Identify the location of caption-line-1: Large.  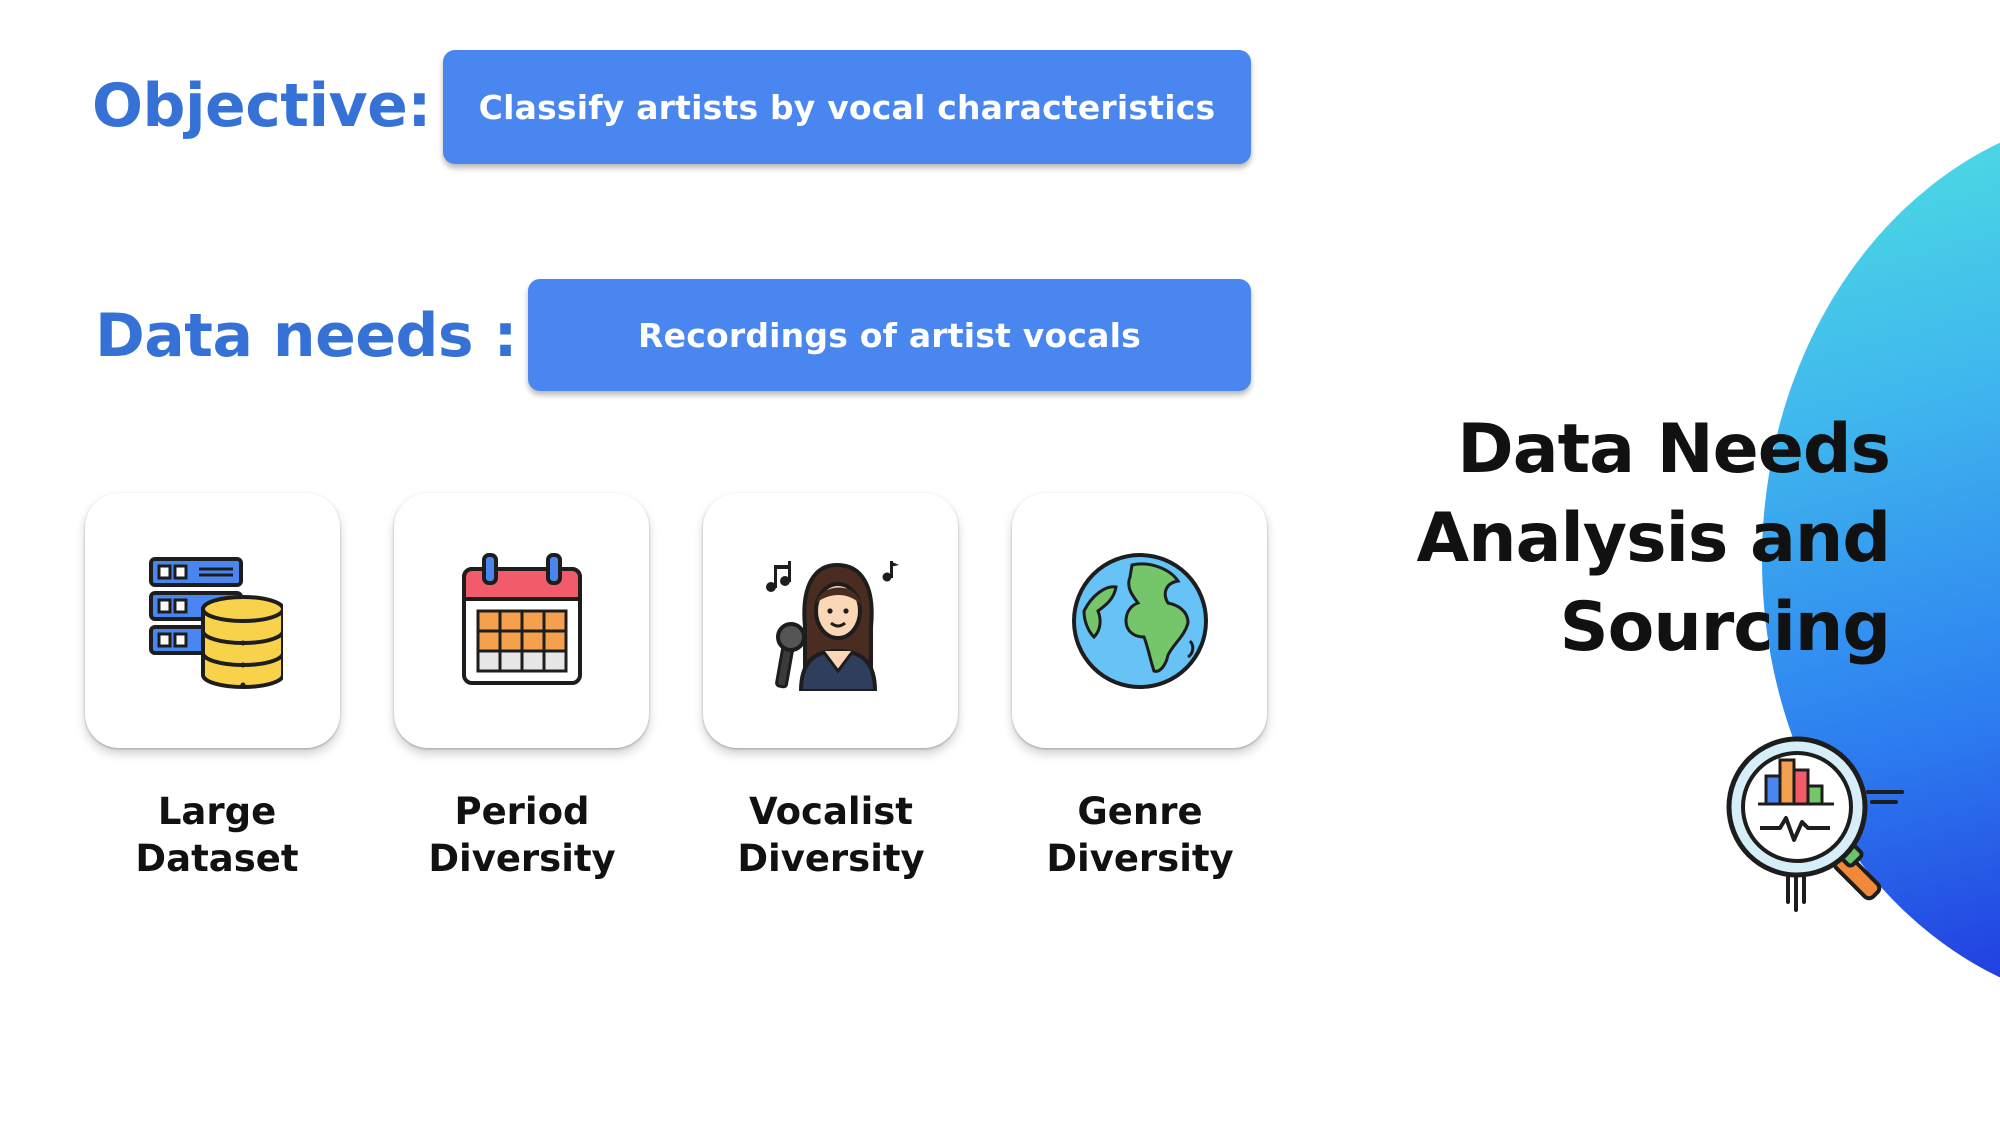
(217, 811).